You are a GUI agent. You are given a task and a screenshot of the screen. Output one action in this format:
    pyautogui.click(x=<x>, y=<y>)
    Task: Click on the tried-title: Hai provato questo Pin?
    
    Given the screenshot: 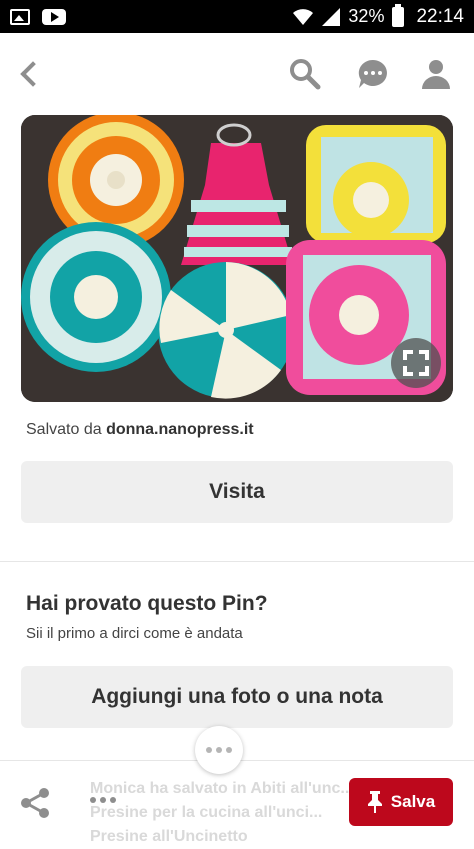 What is the action you would take?
    pyautogui.click(x=147, y=603)
    